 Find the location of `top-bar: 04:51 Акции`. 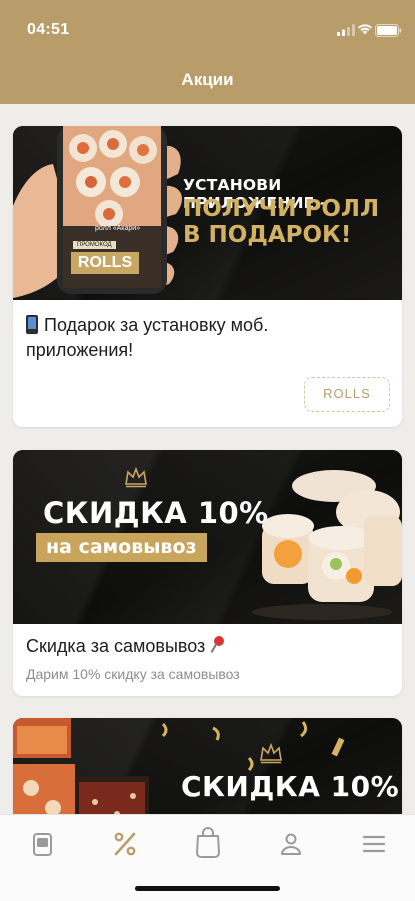

top-bar: 04:51 Акции is located at coordinates (207, 52).